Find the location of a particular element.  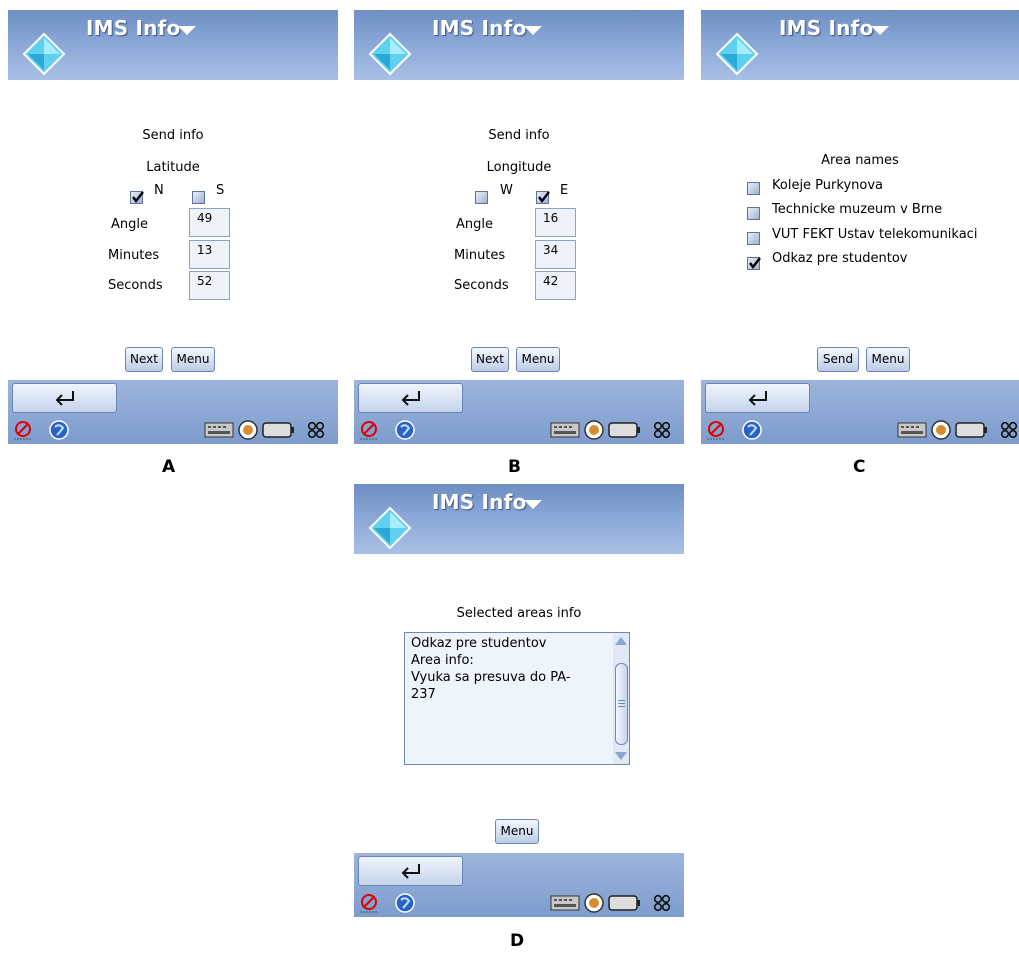

south-checkbox is located at coordinates (198, 197).